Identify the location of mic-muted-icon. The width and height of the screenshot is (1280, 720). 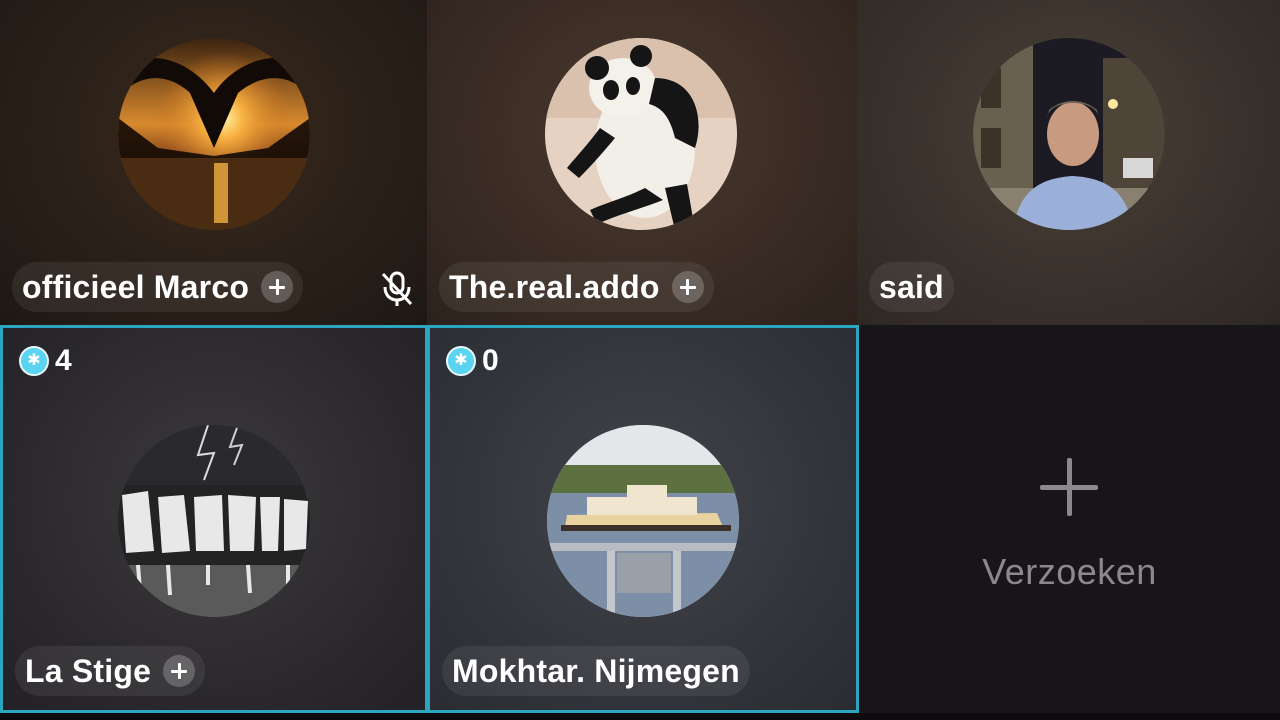
(397, 288).